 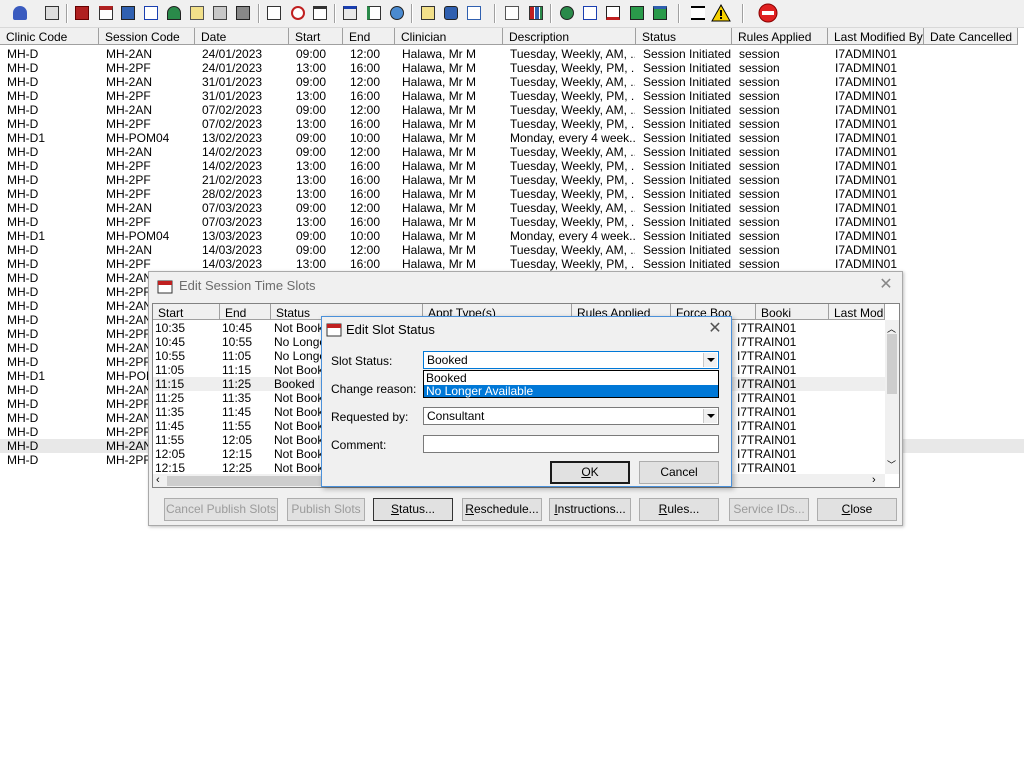 I want to click on column-header: Booki, so click(x=792, y=312).